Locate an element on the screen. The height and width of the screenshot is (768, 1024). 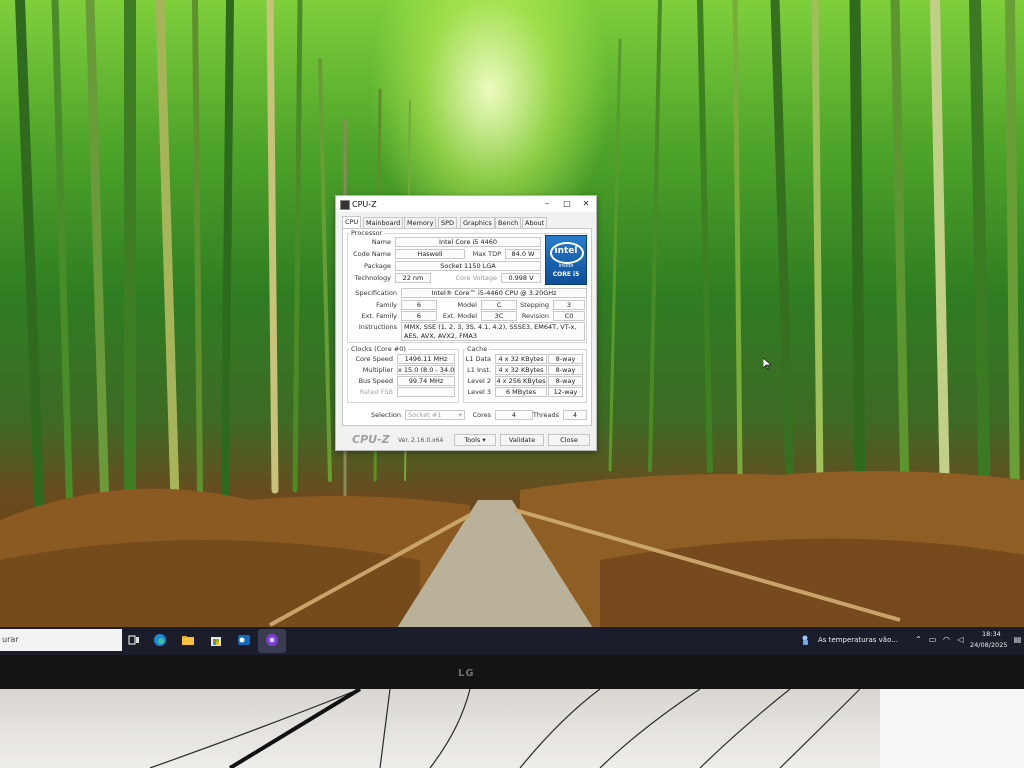
core-speed-label: Core Speed is located at coordinates (374, 359).